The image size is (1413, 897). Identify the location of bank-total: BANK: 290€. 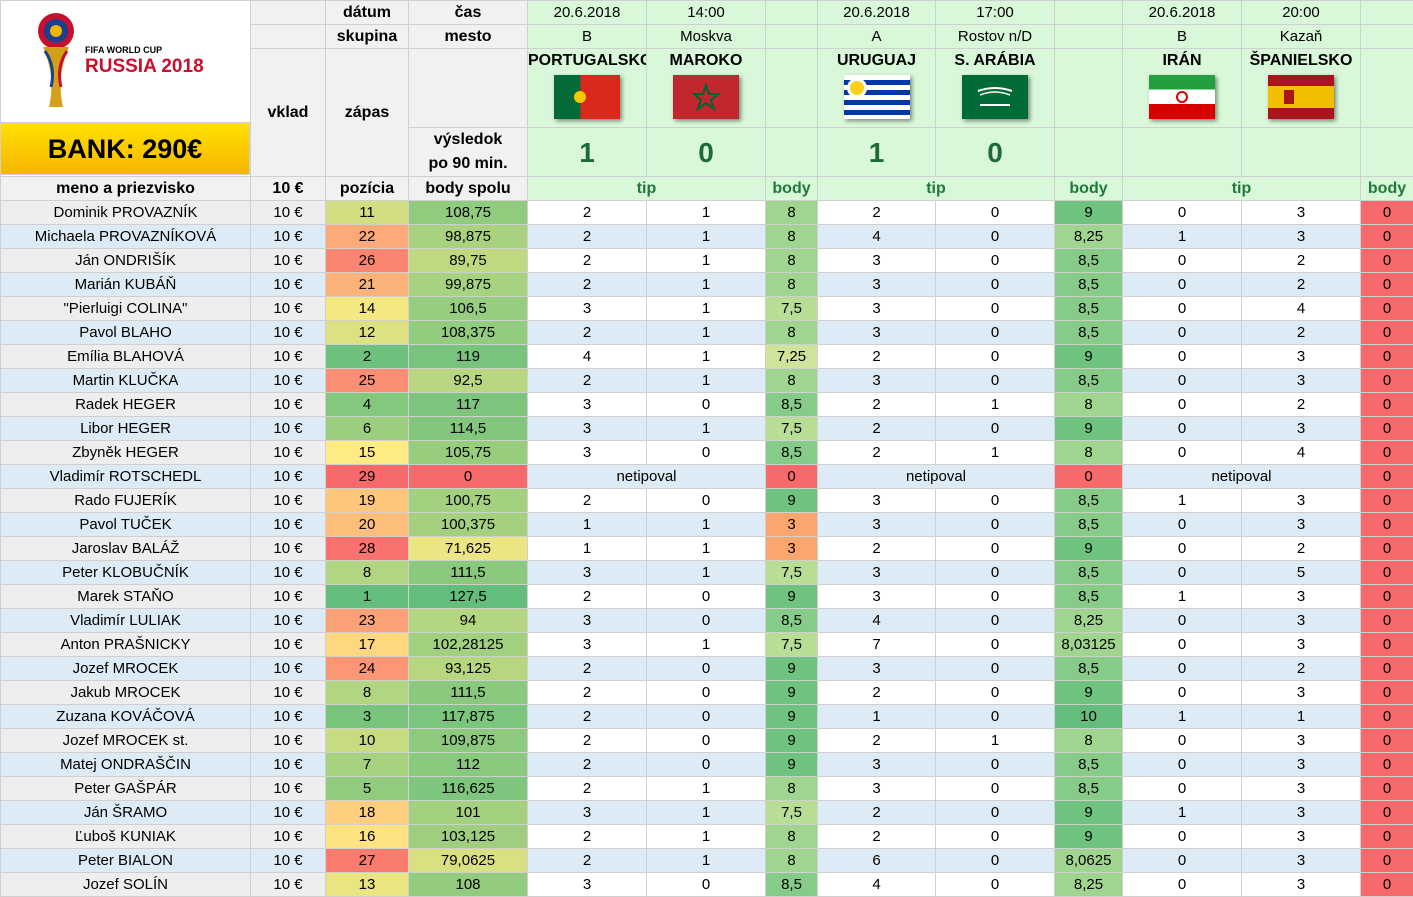
(125, 148).